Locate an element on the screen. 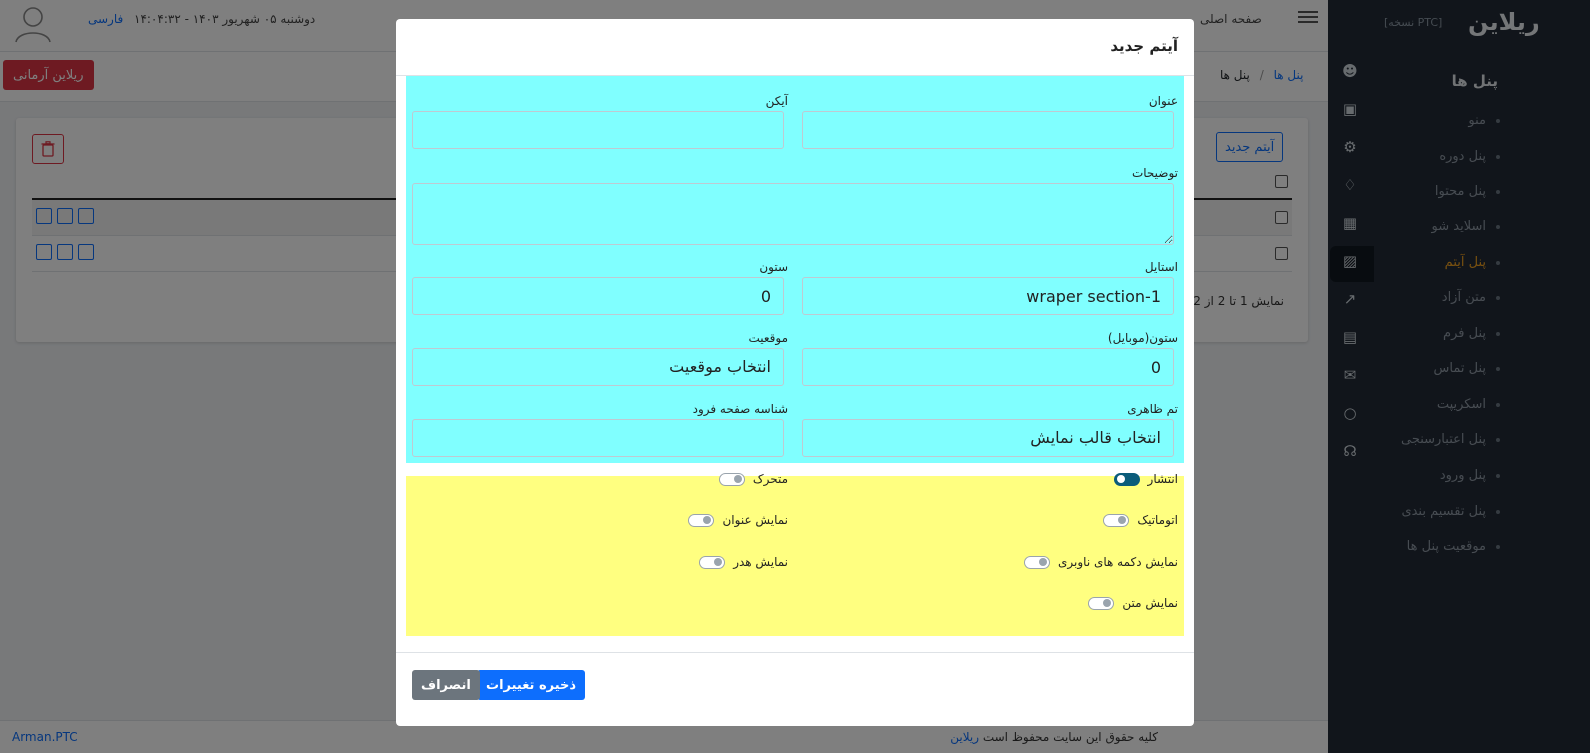 The height and width of the screenshot is (753, 1590). modal-header: آیتم جدید is located at coordinates (795, 47).